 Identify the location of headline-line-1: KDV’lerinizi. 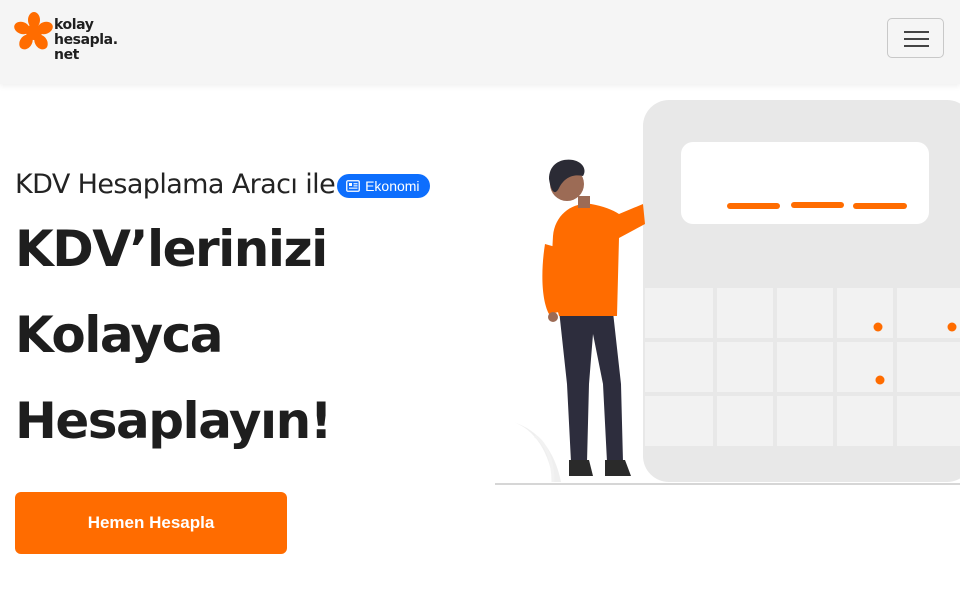
(171, 249).